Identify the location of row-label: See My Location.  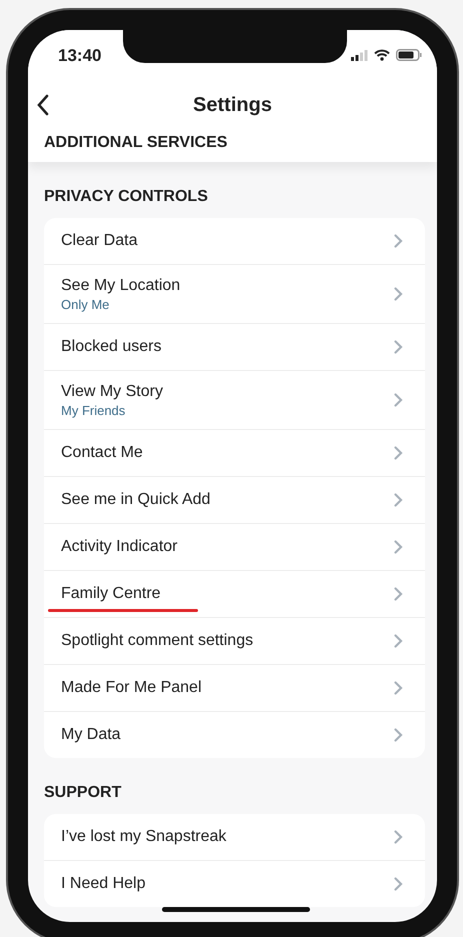
(120, 285).